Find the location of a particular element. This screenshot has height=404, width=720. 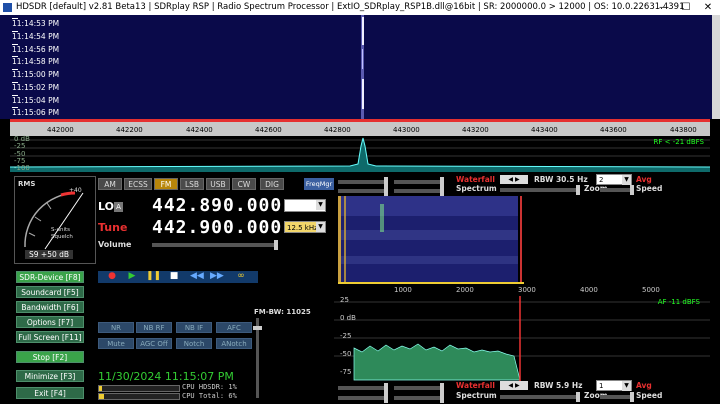

clock-display: 11/30/2024 11:15:07 PM is located at coordinates (166, 376).